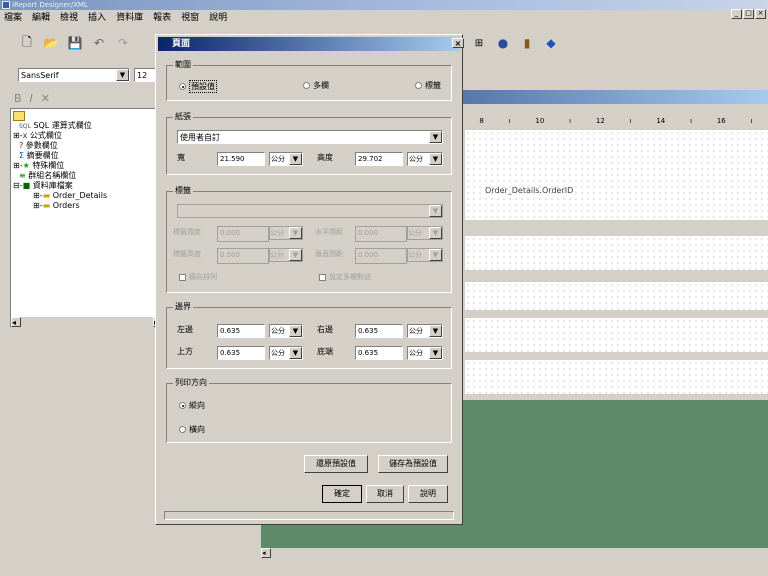 The image size is (768, 576). Describe the element at coordinates (529, 190) in the screenshot. I see `field-order-id: Order_Details.OrderID` at that location.